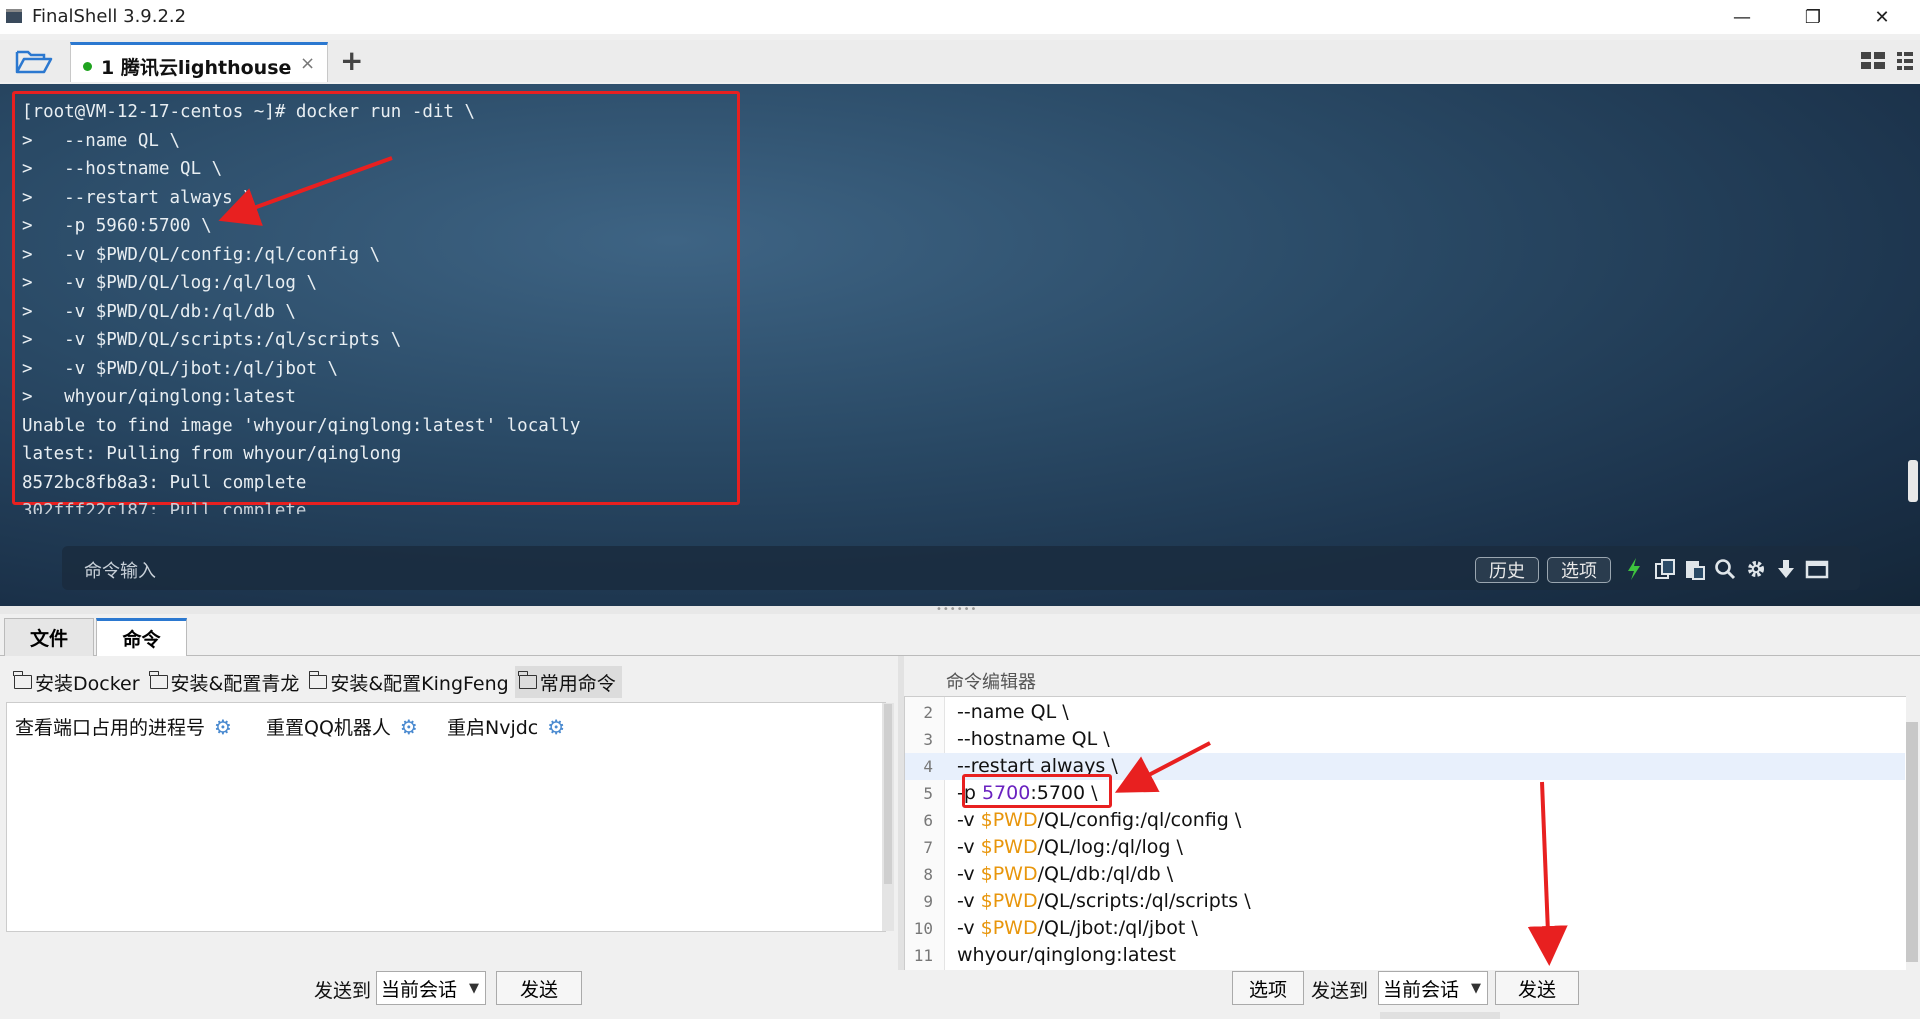 Image resolution: width=1920 pixels, height=1019 pixels. I want to click on session-tab: 1 腾讯云lighthouse ×, so click(199, 62).